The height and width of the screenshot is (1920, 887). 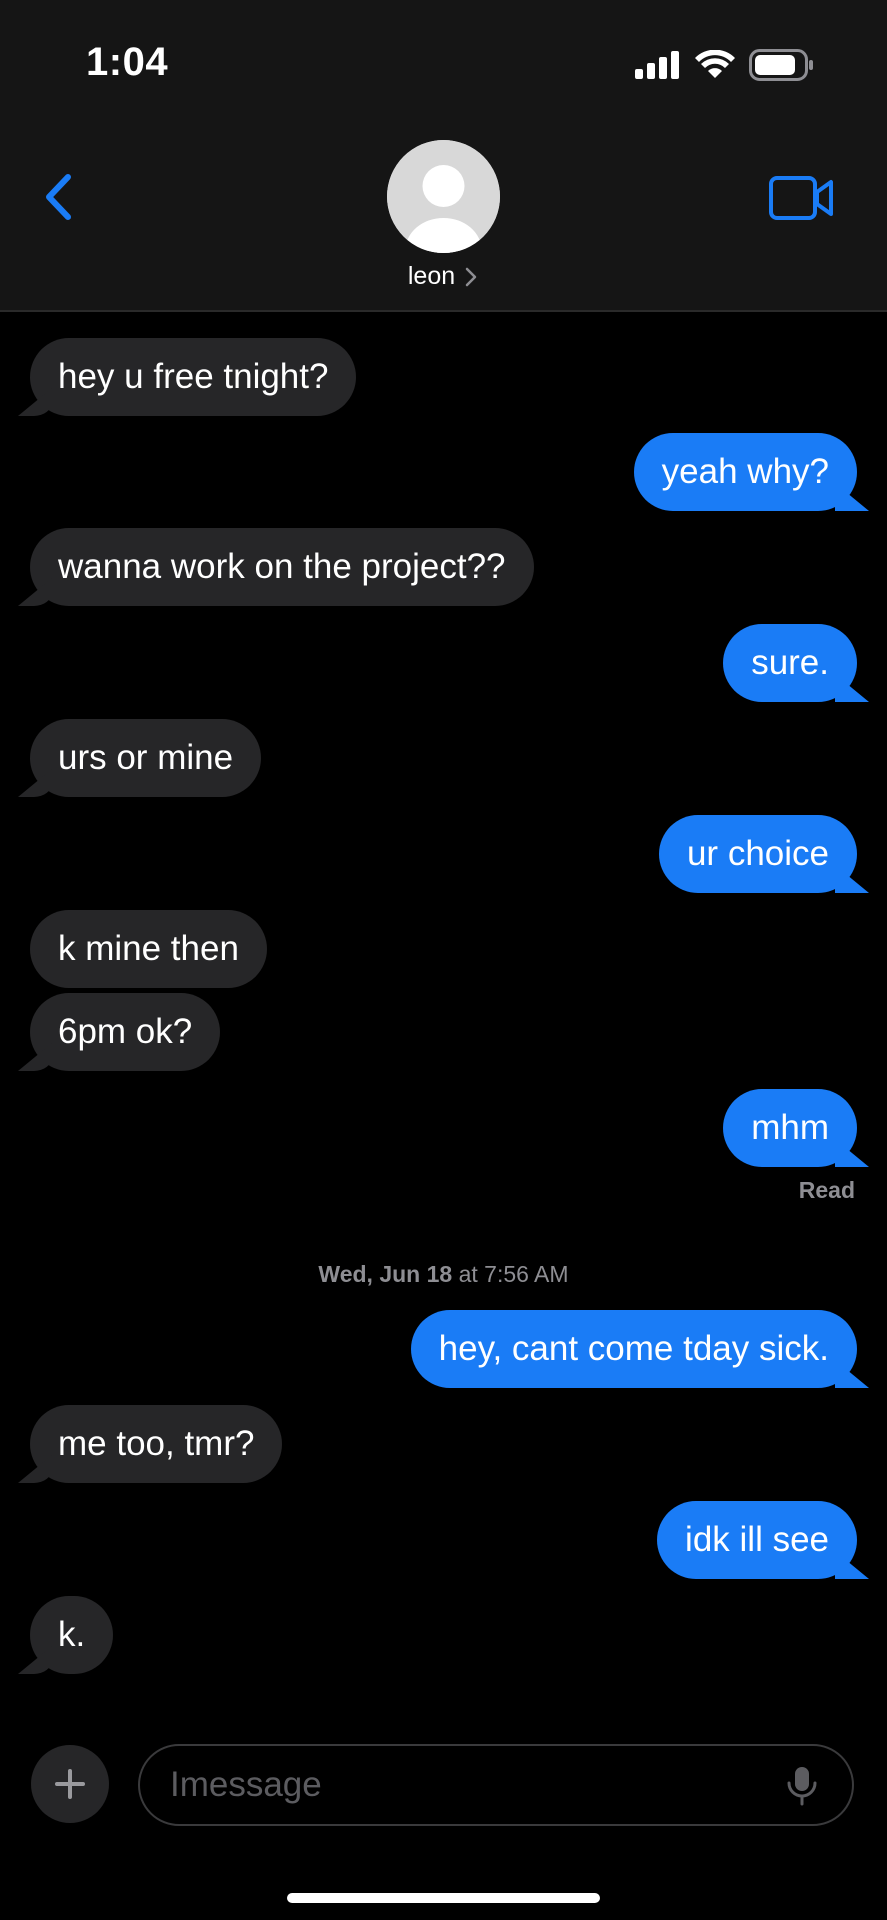 I want to click on video-camera-icon, so click(x=801, y=198).